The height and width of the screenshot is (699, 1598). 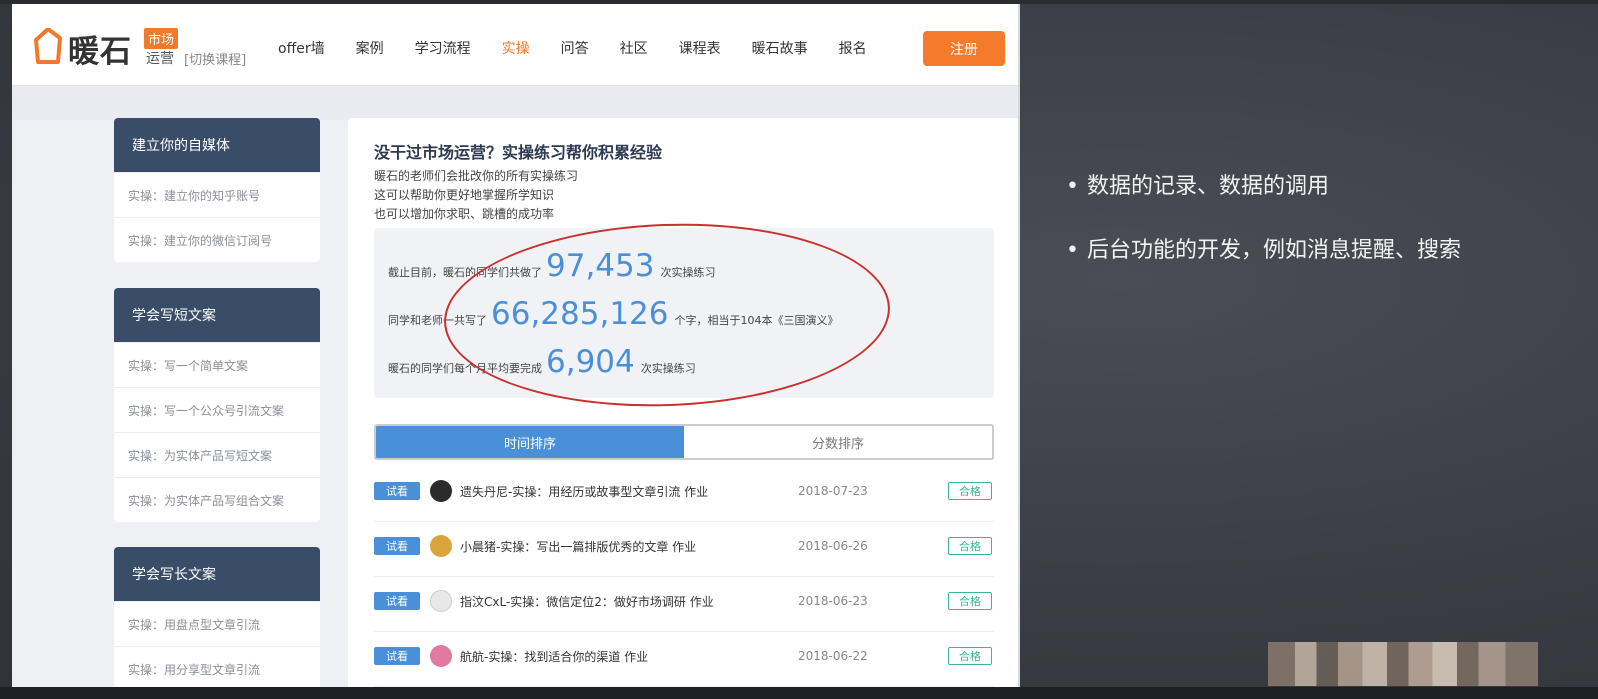 I want to click on logo-text: 暖石, so click(x=100, y=52).